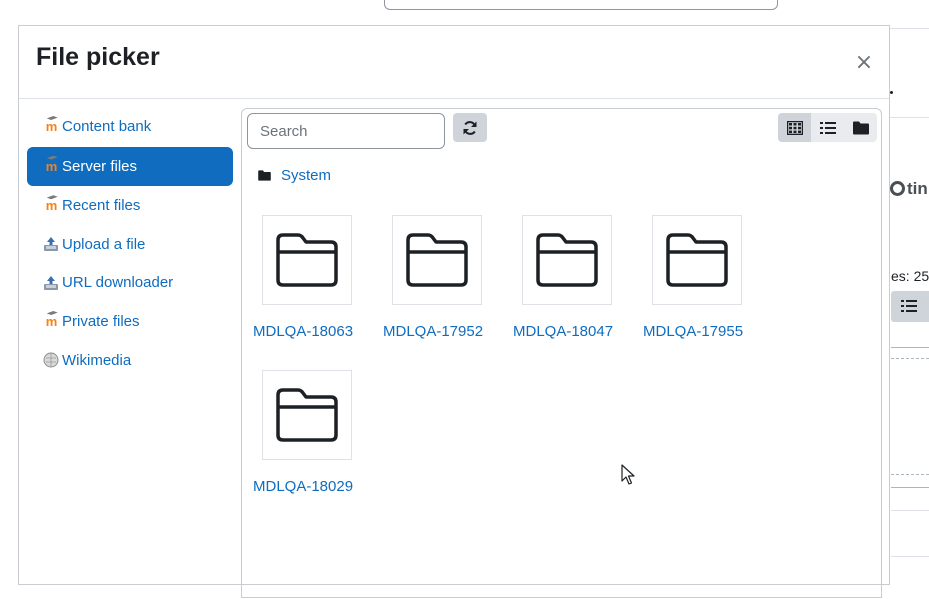 Image resolution: width=929 pixels, height=599 pixels. Describe the element at coordinates (628, 474) in the screenshot. I see `mouse-cursor-icon` at that location.